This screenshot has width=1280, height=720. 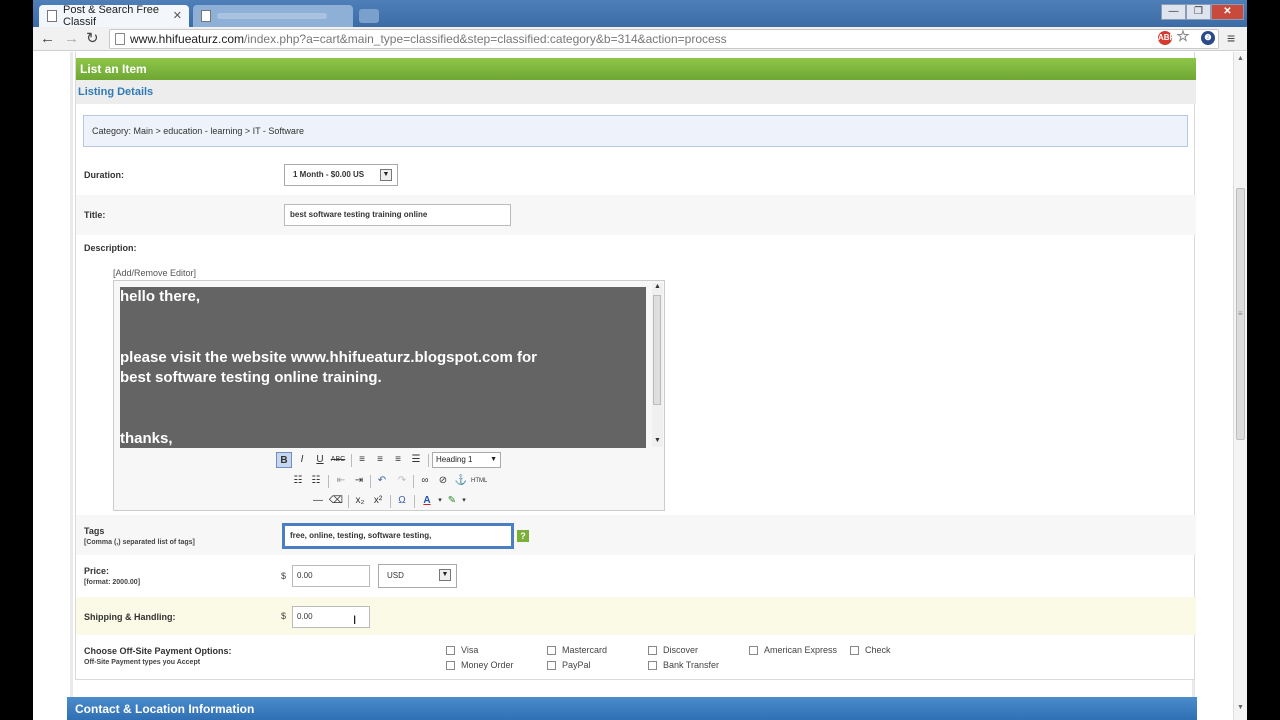 What do you see at coordinates (158, 651) in the screenshot?
I see `payment-label: Choose Off-Site Payment Options:` at bounding box center [158, 651].